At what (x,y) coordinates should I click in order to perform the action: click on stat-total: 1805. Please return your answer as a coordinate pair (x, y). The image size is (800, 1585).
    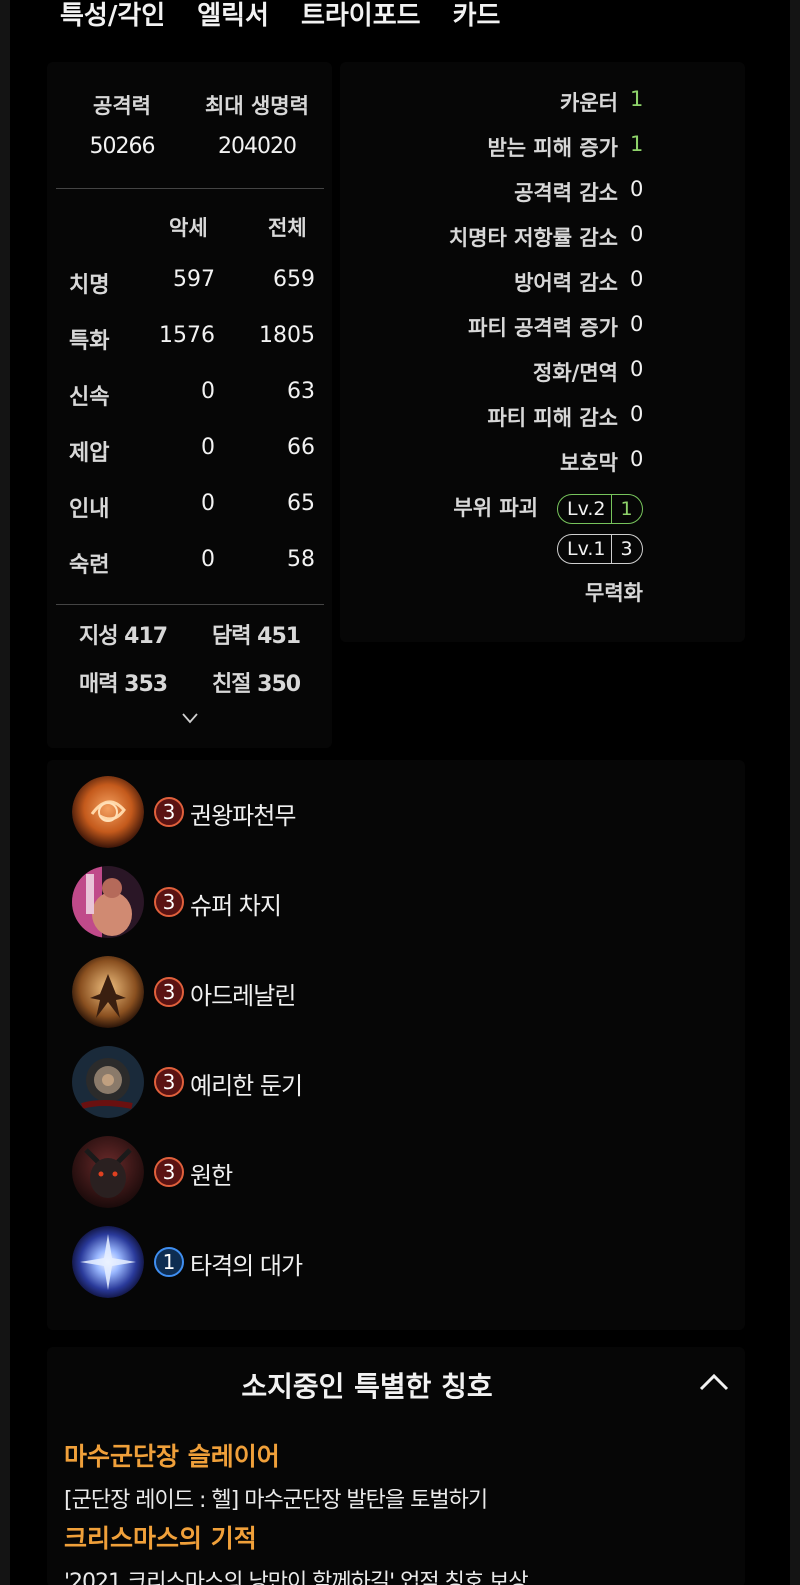
    Looking at the image, I should click on (287, 335).